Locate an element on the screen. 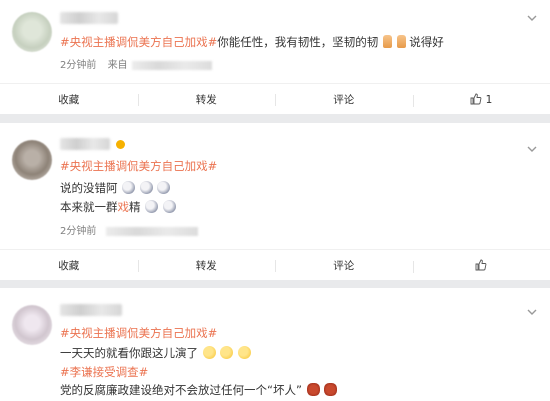 This screenshot has height=401, width=550. comment-text: #央视主播调侃美方自己加戏#你能任性，我有韧性，坚韧的韧 说得好 is located at coordinates (252, 42).